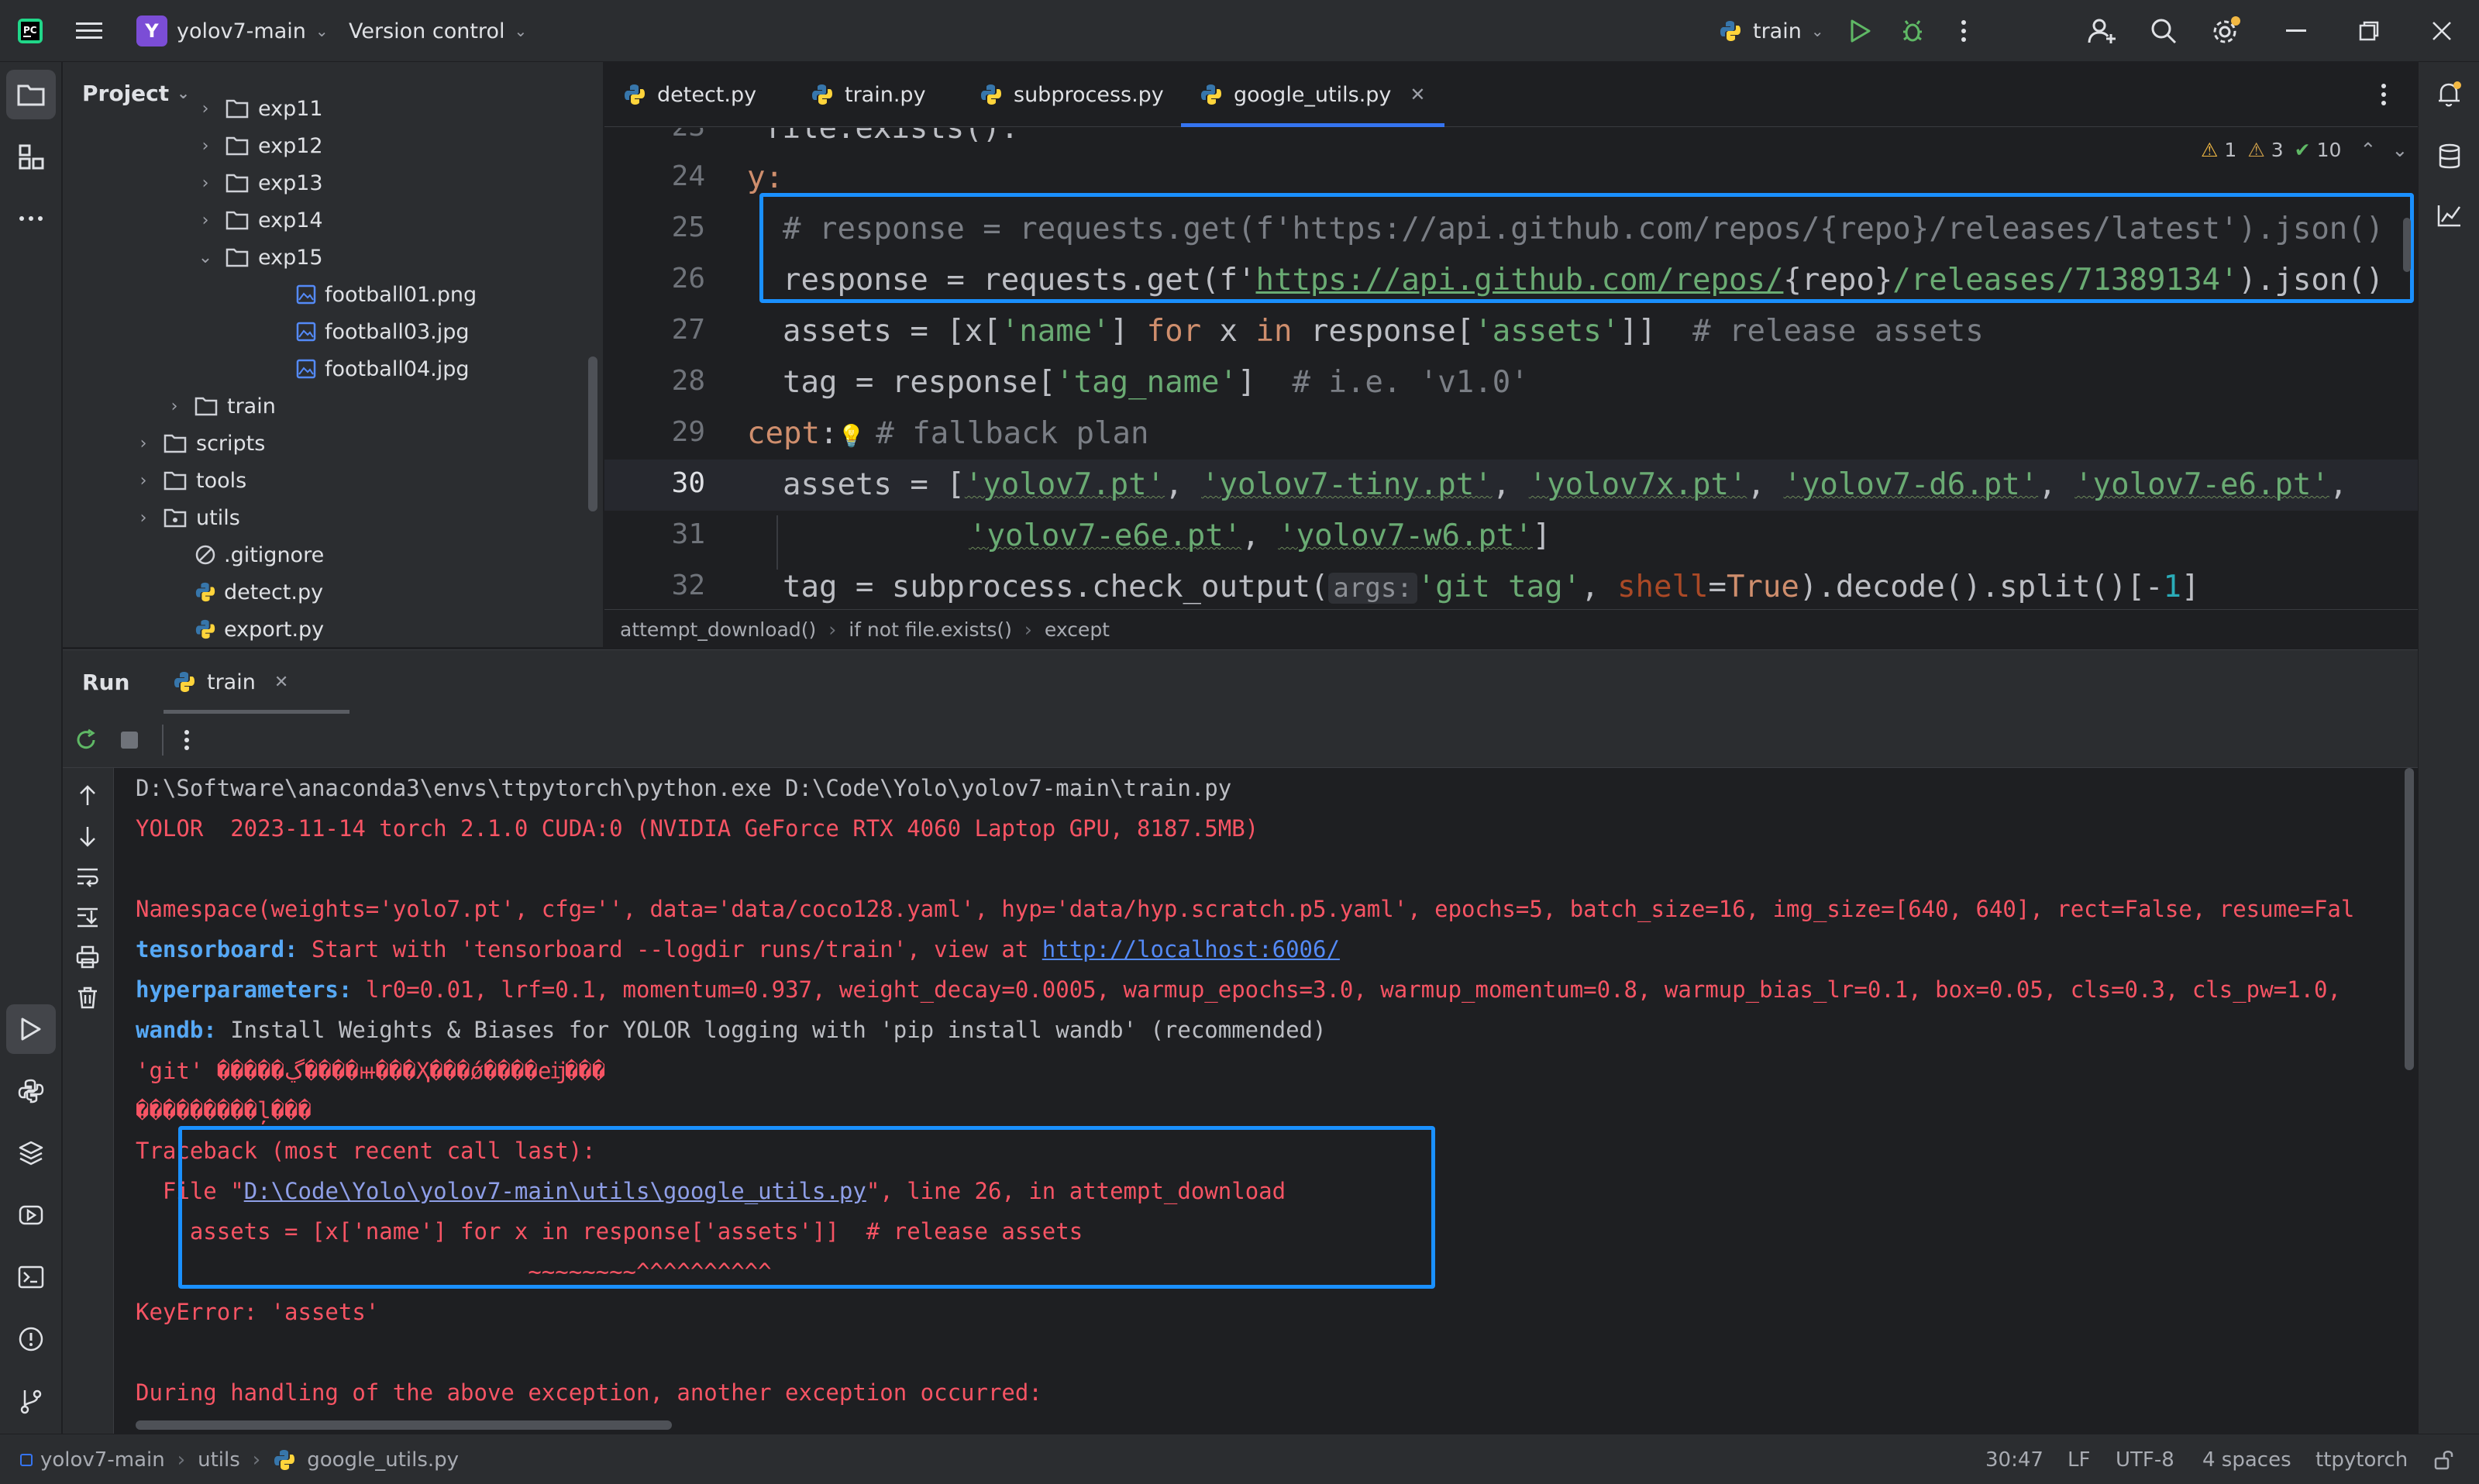  I want to click on code-token: ], so click(1541, 535).